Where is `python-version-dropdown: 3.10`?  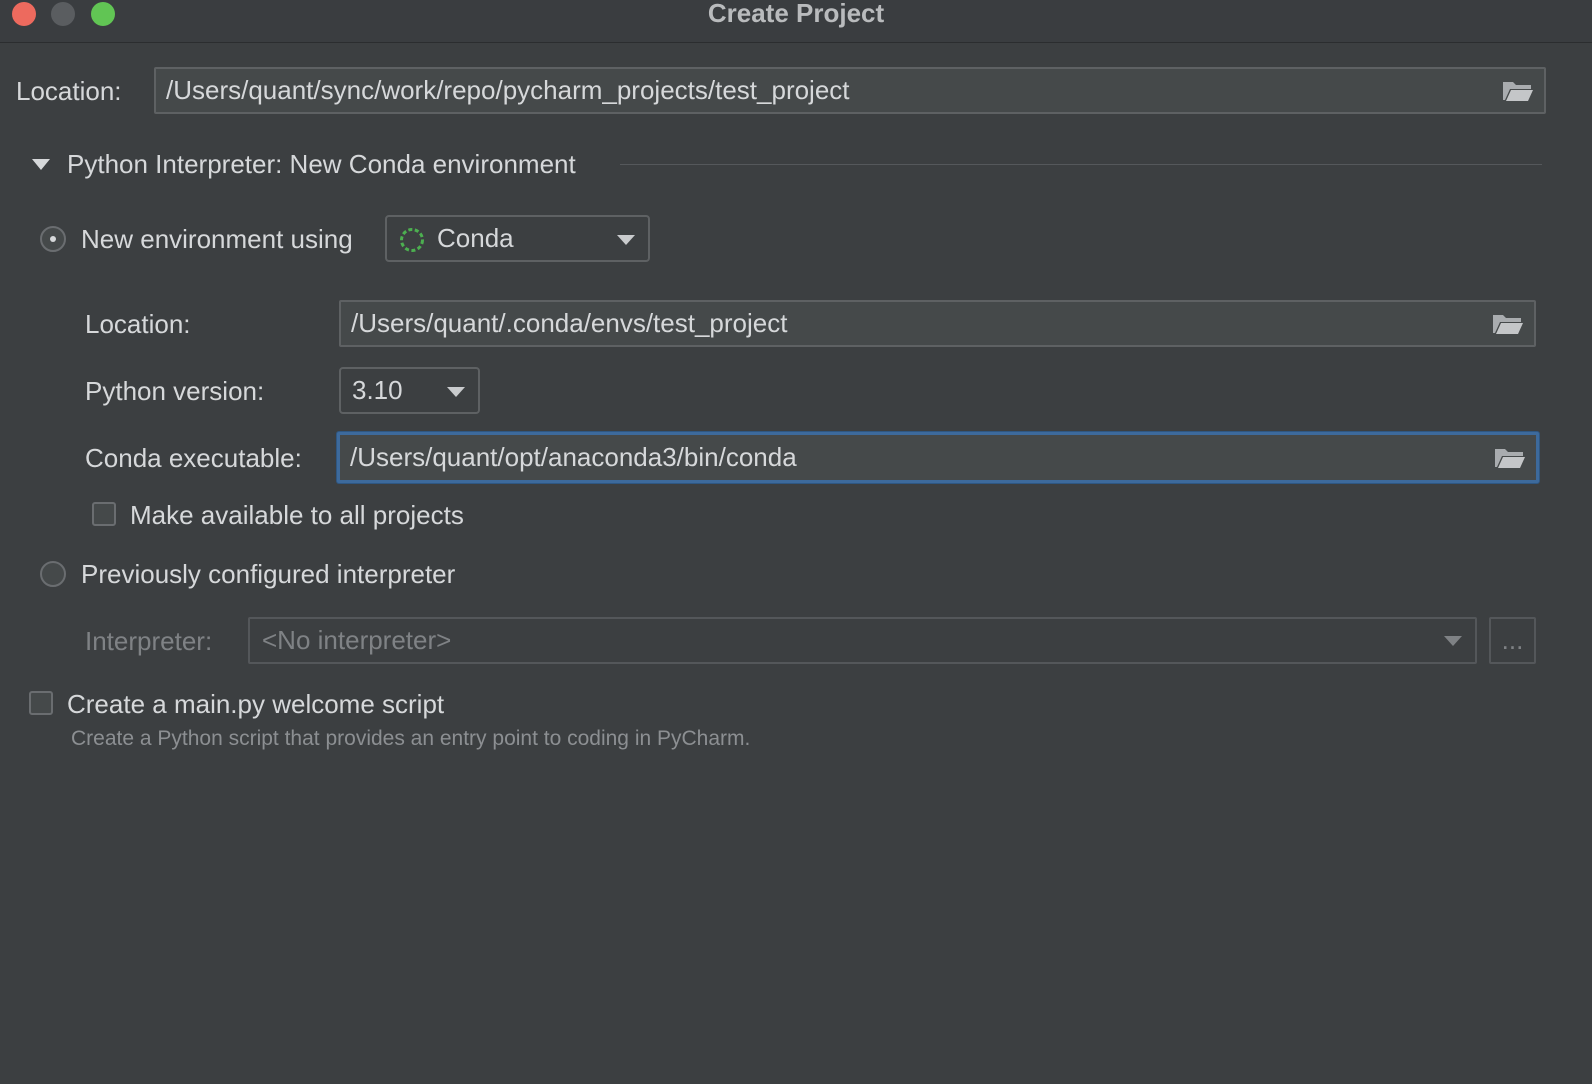
python-version-dropdown: 3.10 is located at coordinates (409, 390).